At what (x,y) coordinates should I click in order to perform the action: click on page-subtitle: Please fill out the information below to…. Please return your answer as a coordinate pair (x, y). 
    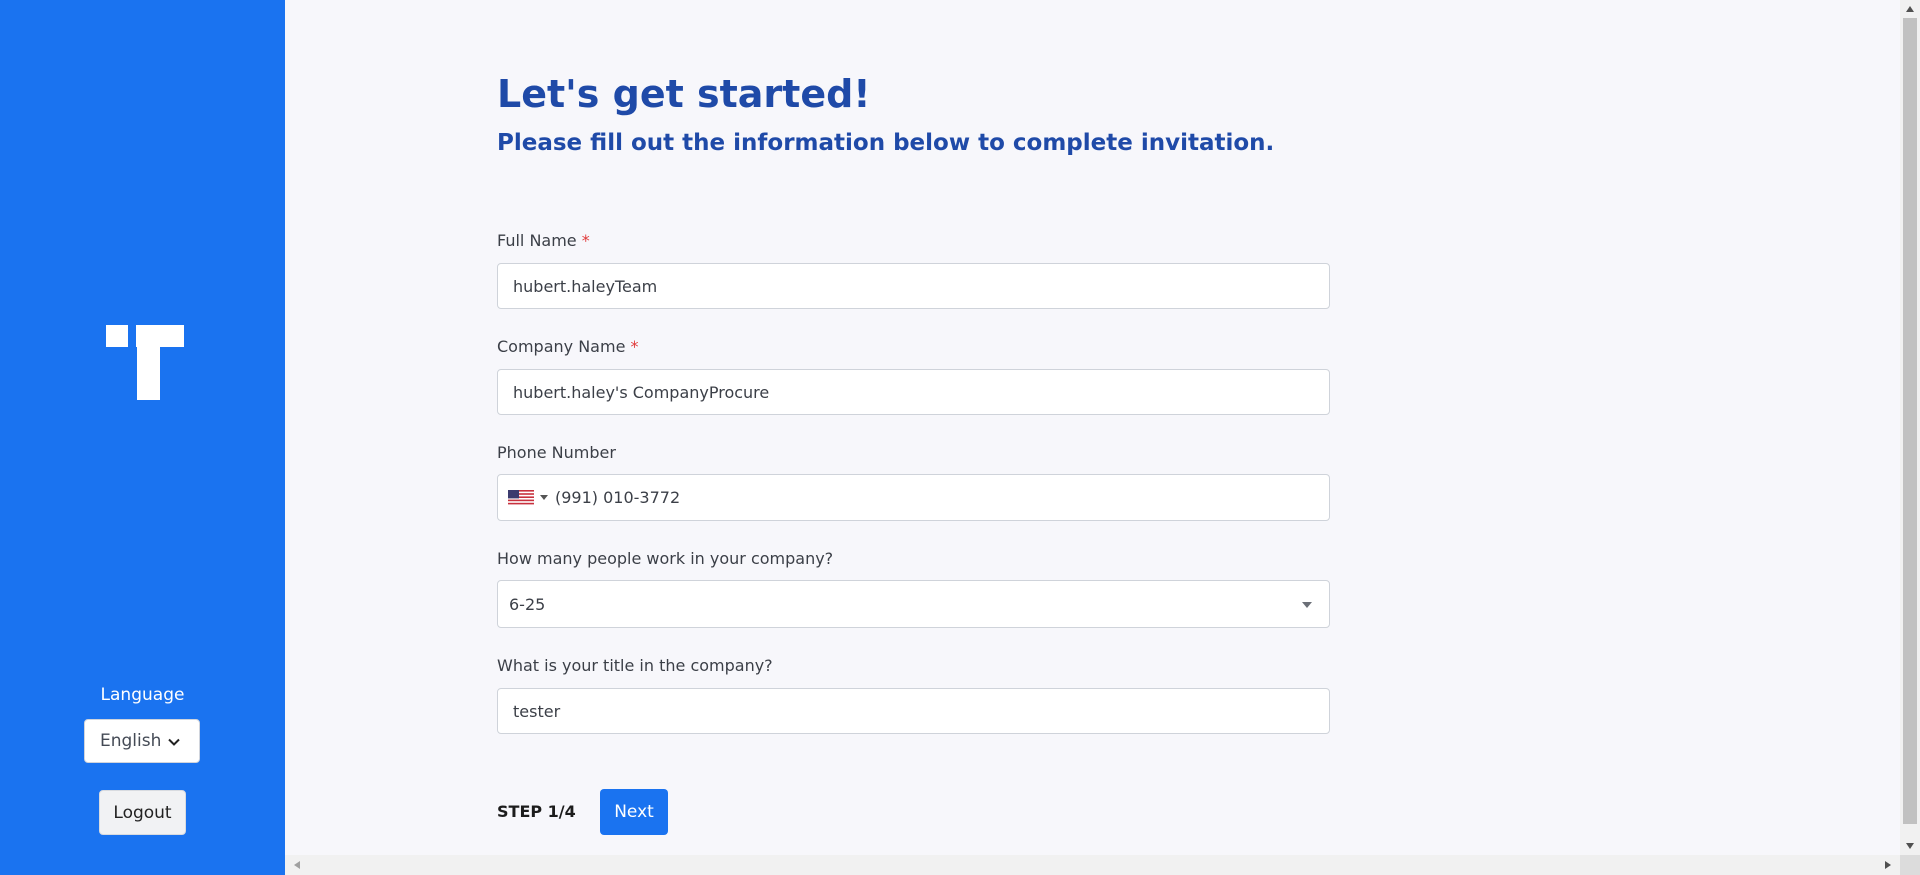
    Looking at the image, I should click on (886, 143).